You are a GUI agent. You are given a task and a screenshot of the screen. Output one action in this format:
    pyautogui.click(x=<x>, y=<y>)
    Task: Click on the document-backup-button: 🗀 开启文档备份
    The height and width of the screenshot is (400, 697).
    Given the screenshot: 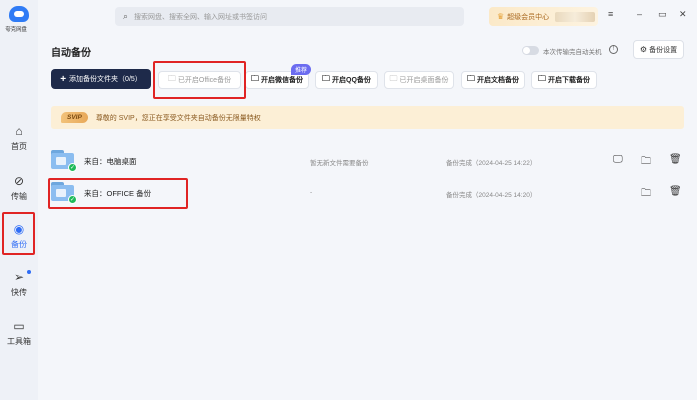 What is the action you would take?
    pyautogui.click(x=493, y=80)
    